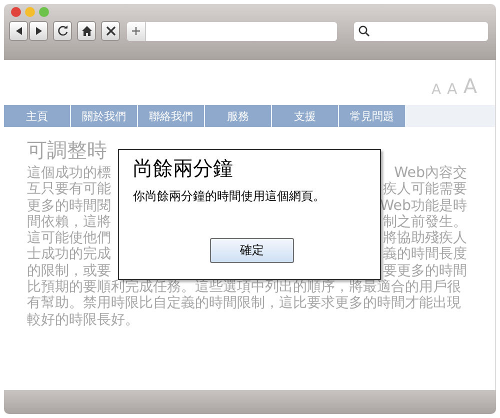  I want to click on reload-icon, so click(62, 31).